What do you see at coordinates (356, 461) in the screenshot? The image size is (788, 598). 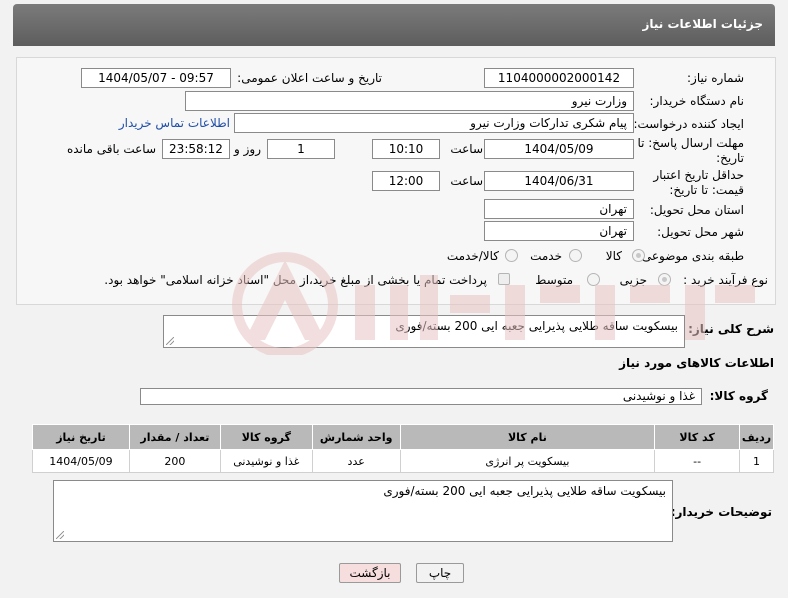 I see `cell-unit: عدد` at bounding box center [356, 461].